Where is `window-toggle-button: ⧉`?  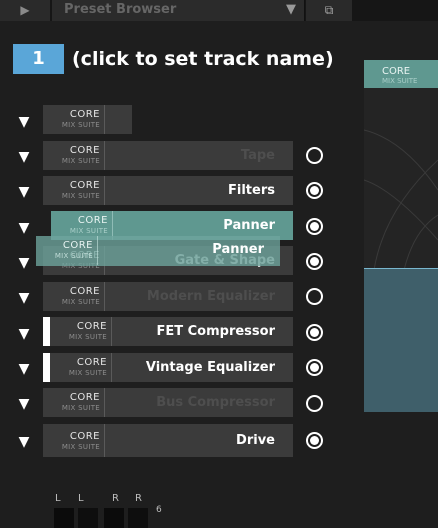 window-toggle-button: ⧉ is located at coordinates (329, 10).